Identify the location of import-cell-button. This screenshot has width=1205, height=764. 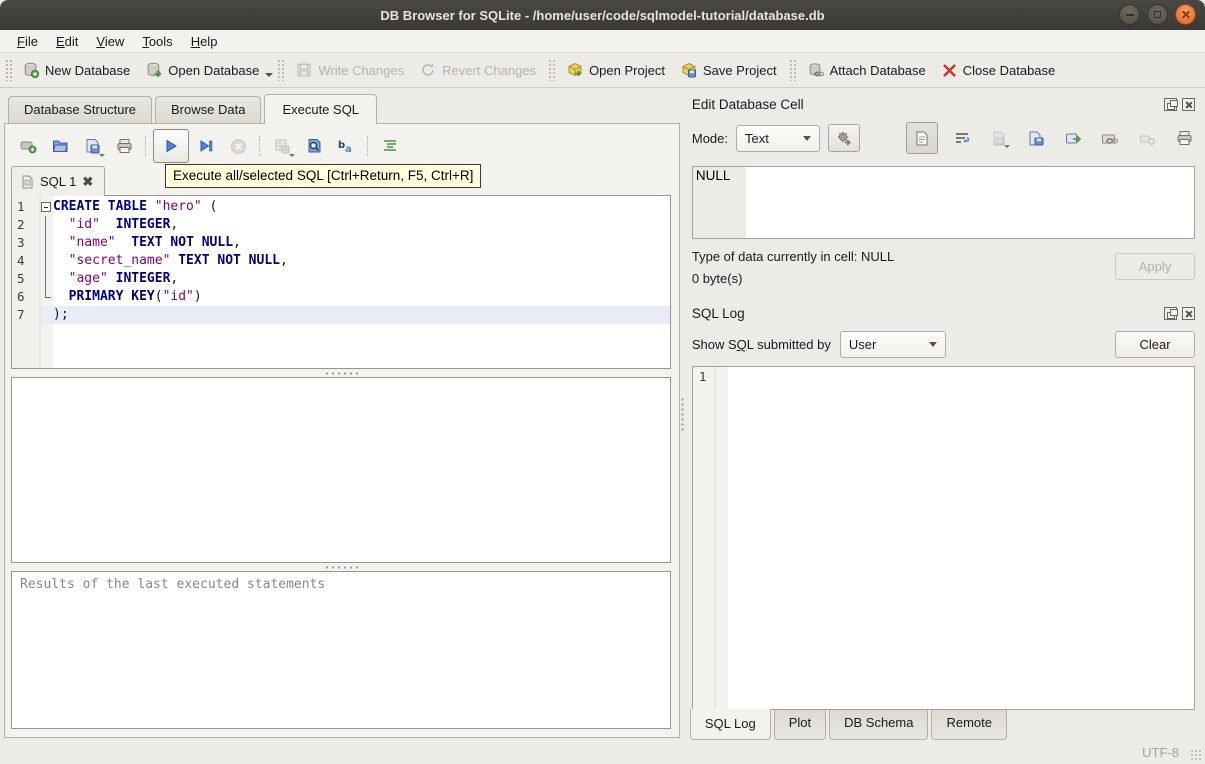
(999, 138).